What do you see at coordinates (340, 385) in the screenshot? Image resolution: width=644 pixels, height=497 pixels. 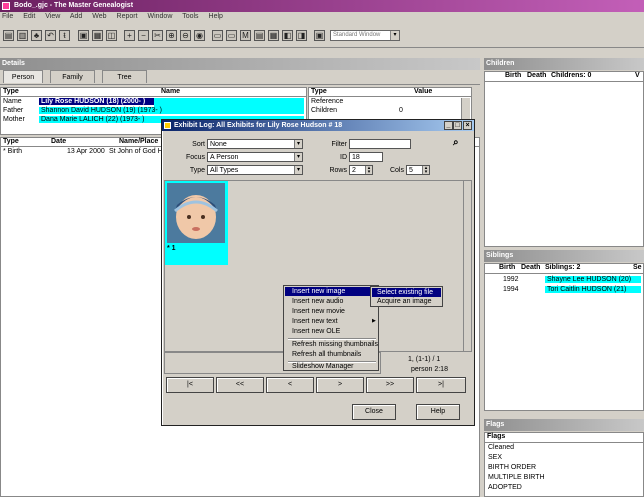 I see `next-button: >` at bounding box center [340, 385].